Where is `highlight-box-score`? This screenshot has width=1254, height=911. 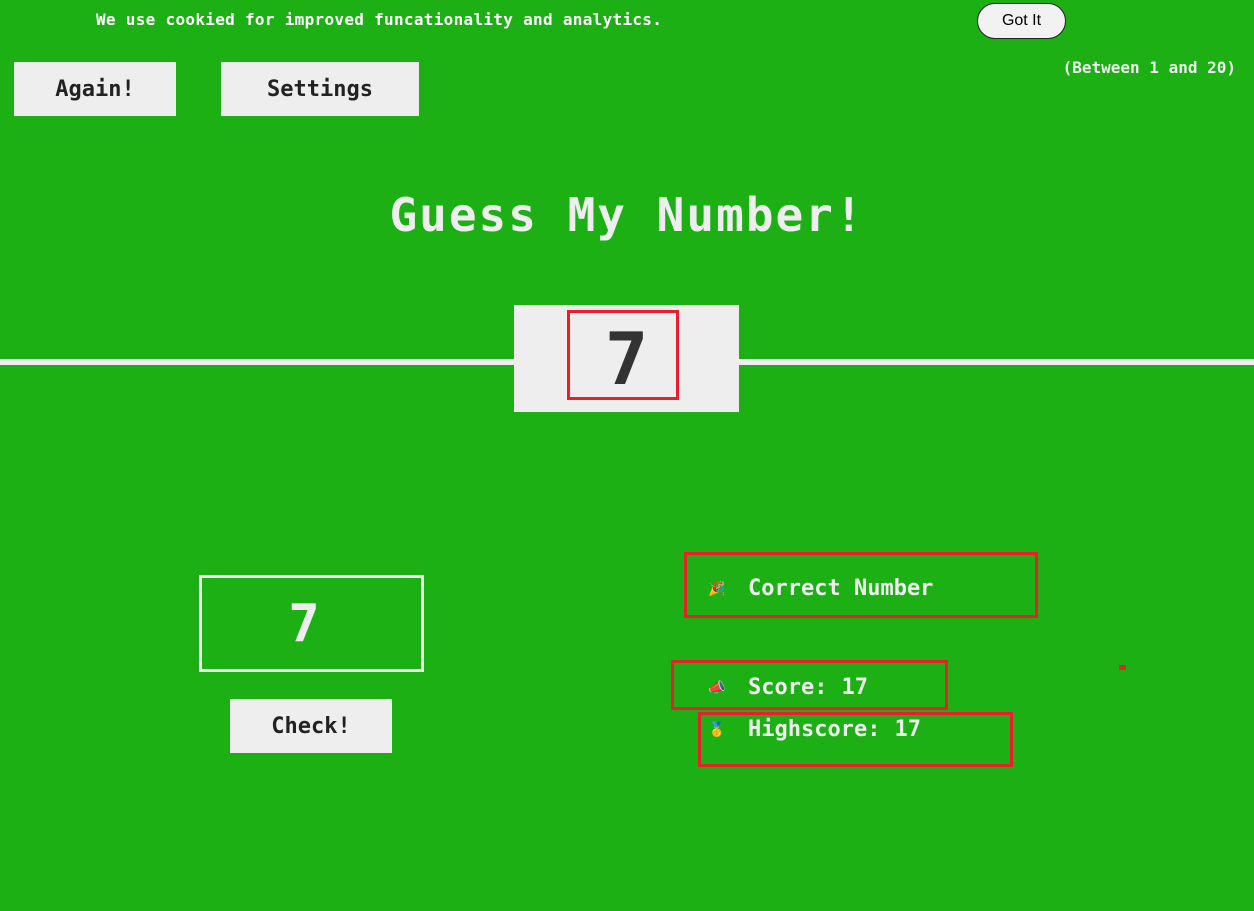
highlight-box-score is located at coordinates (809, 685).